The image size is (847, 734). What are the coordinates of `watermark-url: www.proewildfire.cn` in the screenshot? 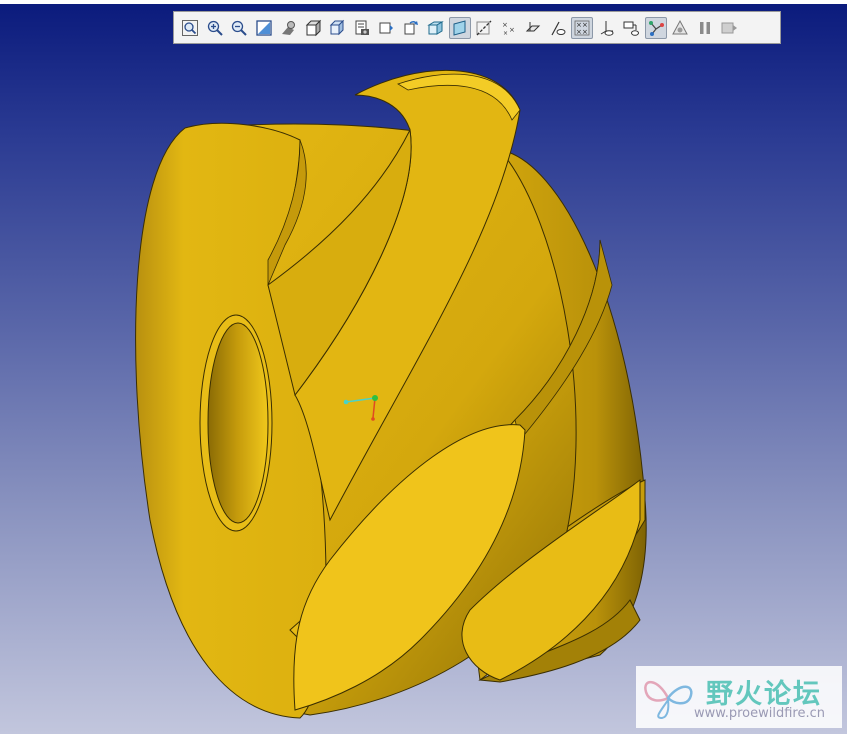 It's located at (759, 713).